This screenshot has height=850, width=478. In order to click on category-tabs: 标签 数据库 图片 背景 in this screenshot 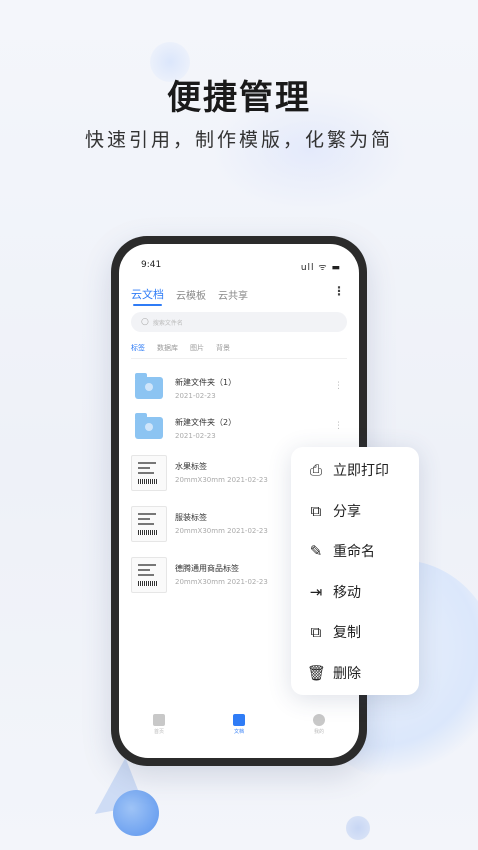, I will do `click(180, 348)`.